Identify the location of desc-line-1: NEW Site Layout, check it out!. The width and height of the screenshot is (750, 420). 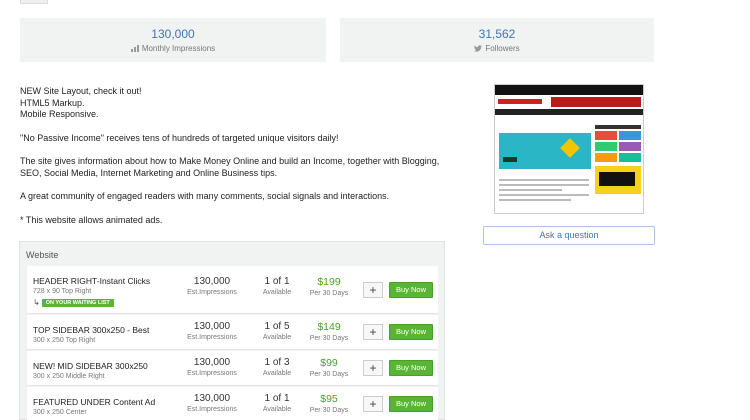
(81, 91).